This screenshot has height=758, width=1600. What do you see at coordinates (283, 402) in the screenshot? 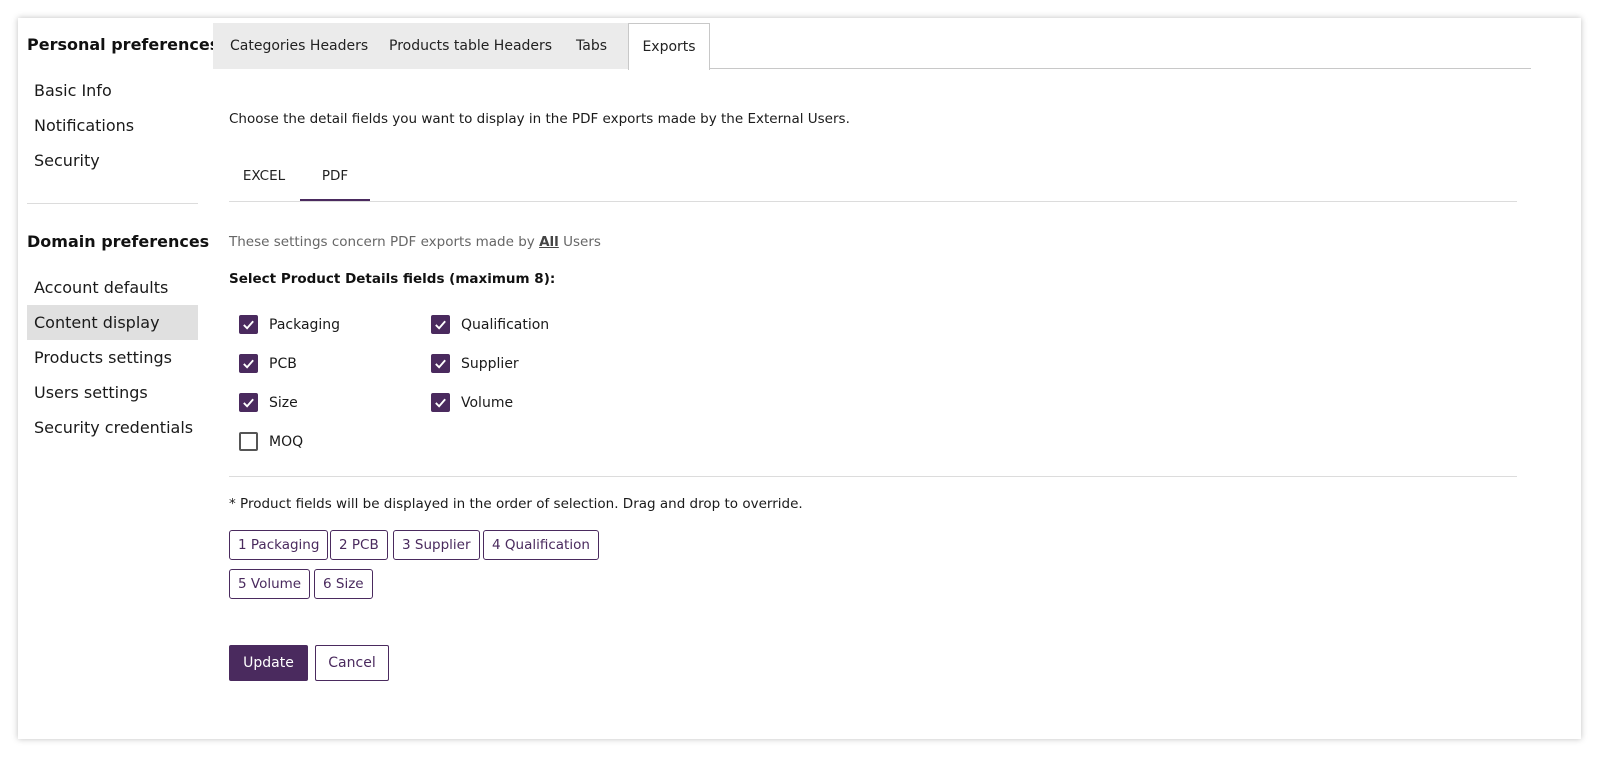
I see `checkbox-label: Size` at bounding box center [283, 402].